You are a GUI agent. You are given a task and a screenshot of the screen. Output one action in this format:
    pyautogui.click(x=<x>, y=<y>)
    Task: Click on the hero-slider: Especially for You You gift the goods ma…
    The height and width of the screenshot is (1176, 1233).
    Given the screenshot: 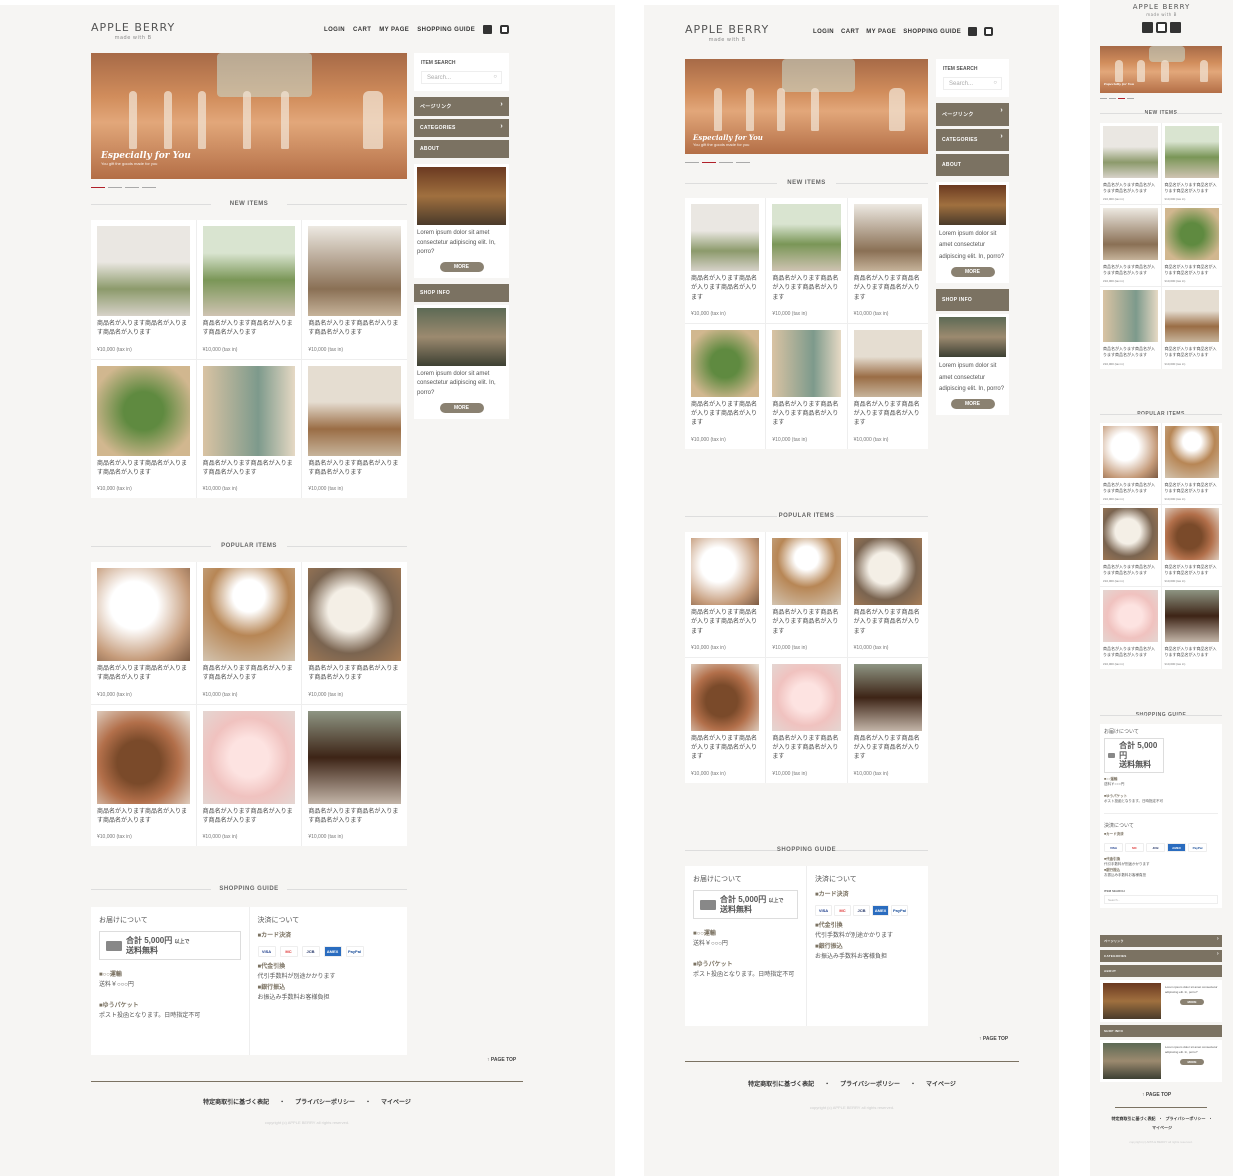 What is the action you would take?
    pyautogui.click(x=806, y=106)
    